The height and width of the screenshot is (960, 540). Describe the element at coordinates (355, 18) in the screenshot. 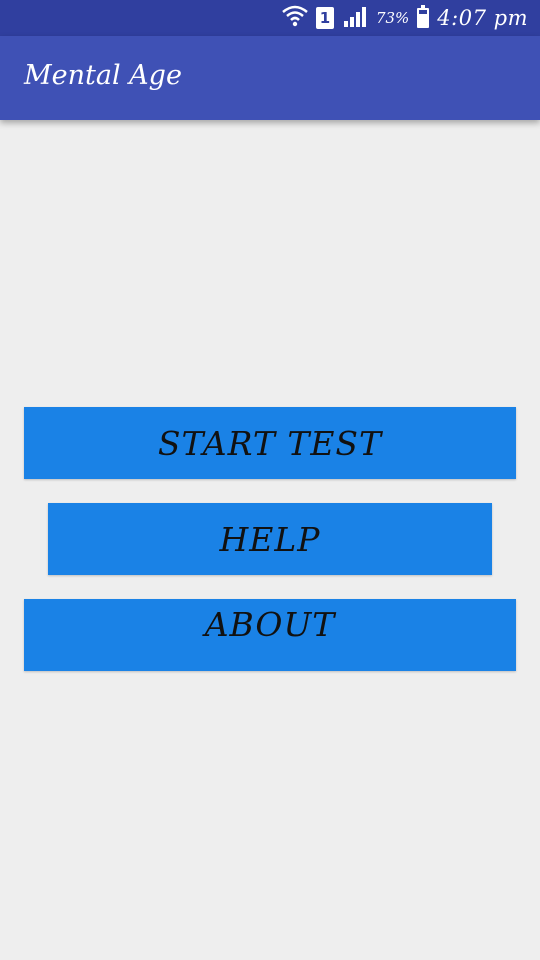

I see `signal-icon` at that location.